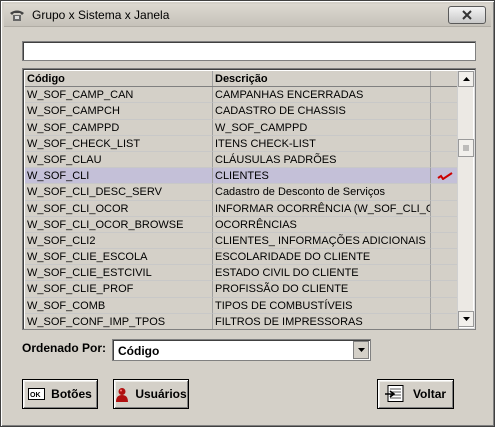  I want to click on cell-description: Cadastro de Desconto de Serviços, so click(322, 192).